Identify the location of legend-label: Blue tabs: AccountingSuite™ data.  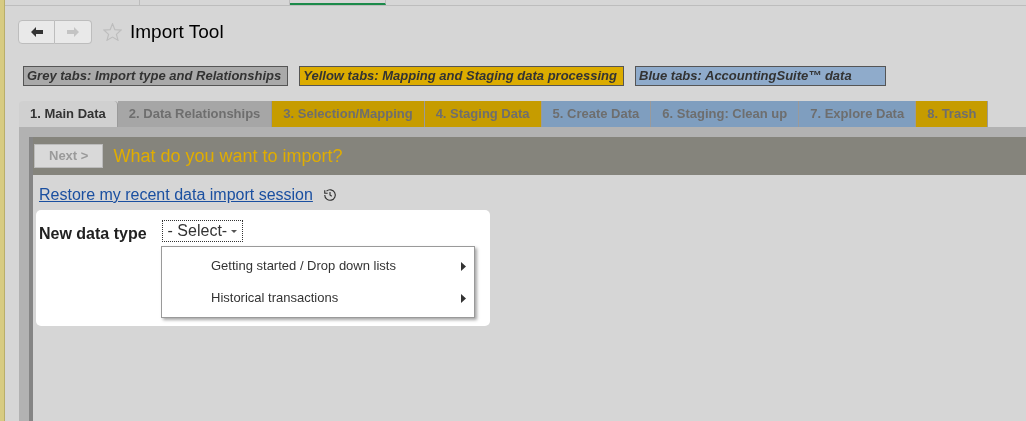
(760, 76).